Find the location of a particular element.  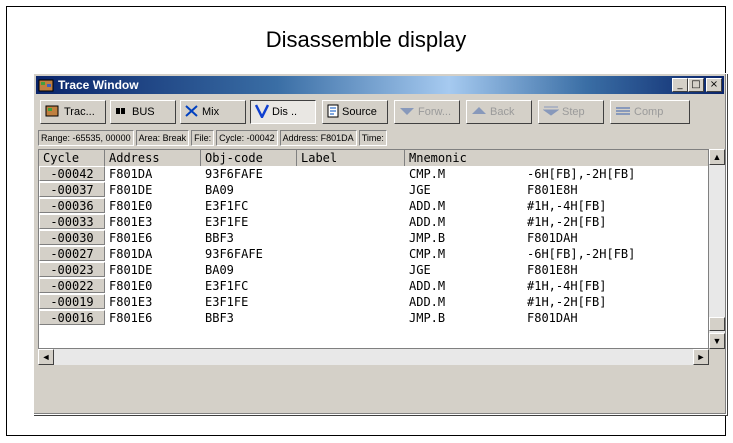

title-bar: Trace Window _ □ × is located at coordinates (380, 85).